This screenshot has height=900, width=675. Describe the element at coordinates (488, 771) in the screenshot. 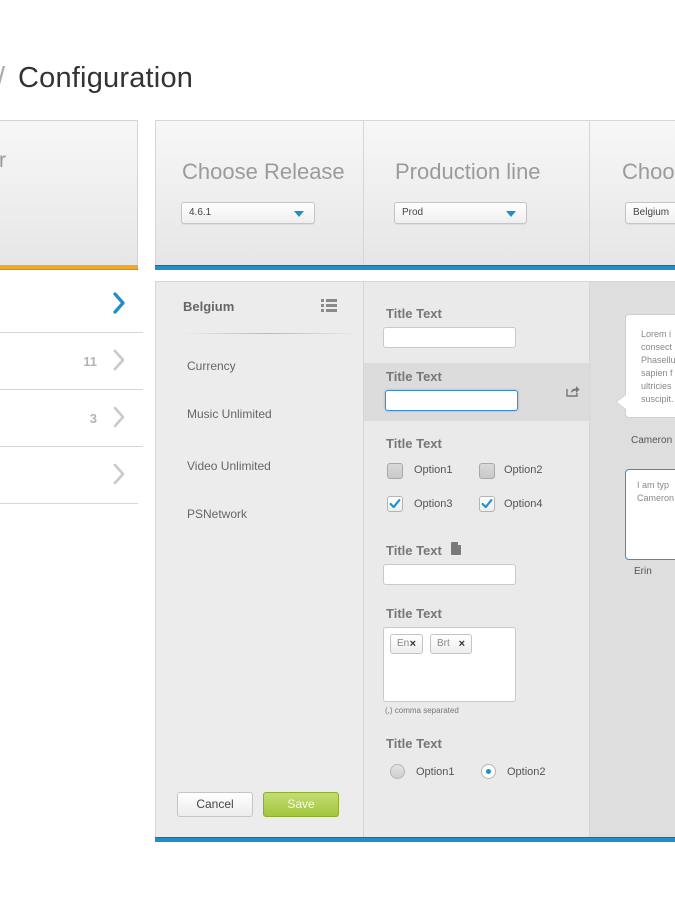

I see `radio-option2` at that location.